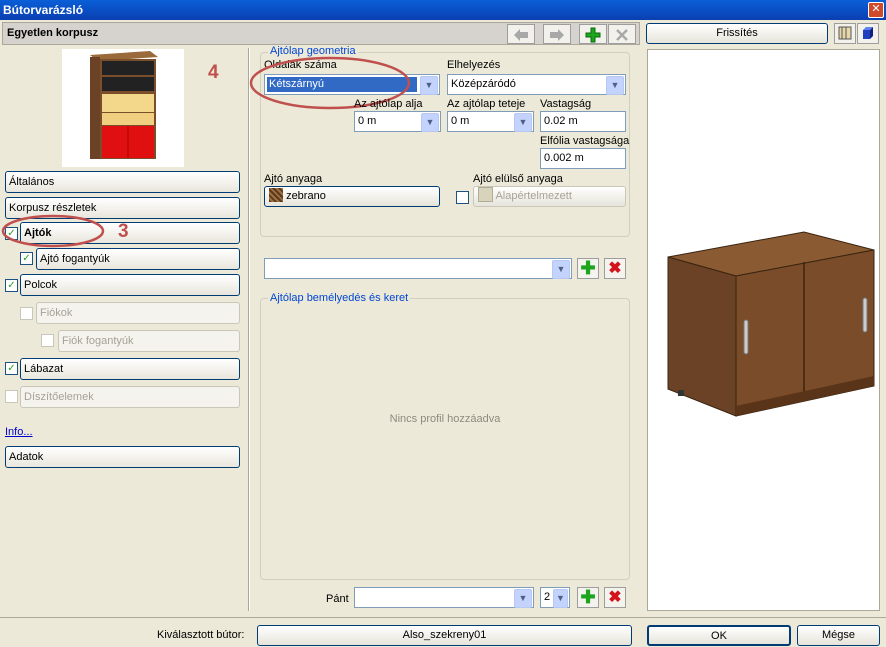  What do you see at coordinates (123, 231) in the screenshot?
I see `annotation-3: 3` at bounding box center [123, 231].